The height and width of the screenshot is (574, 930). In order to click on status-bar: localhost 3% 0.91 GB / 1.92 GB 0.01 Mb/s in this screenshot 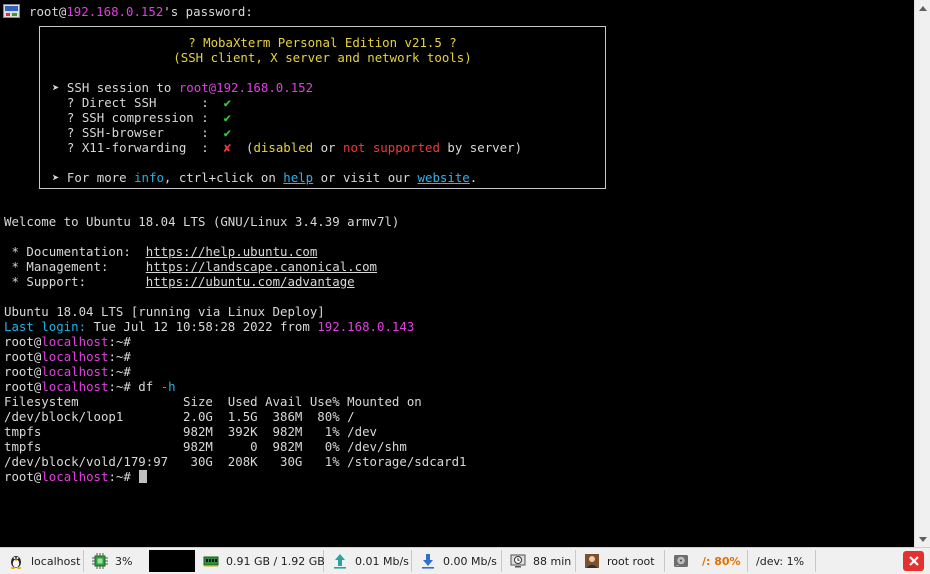, I will do `click(465, 560)`.